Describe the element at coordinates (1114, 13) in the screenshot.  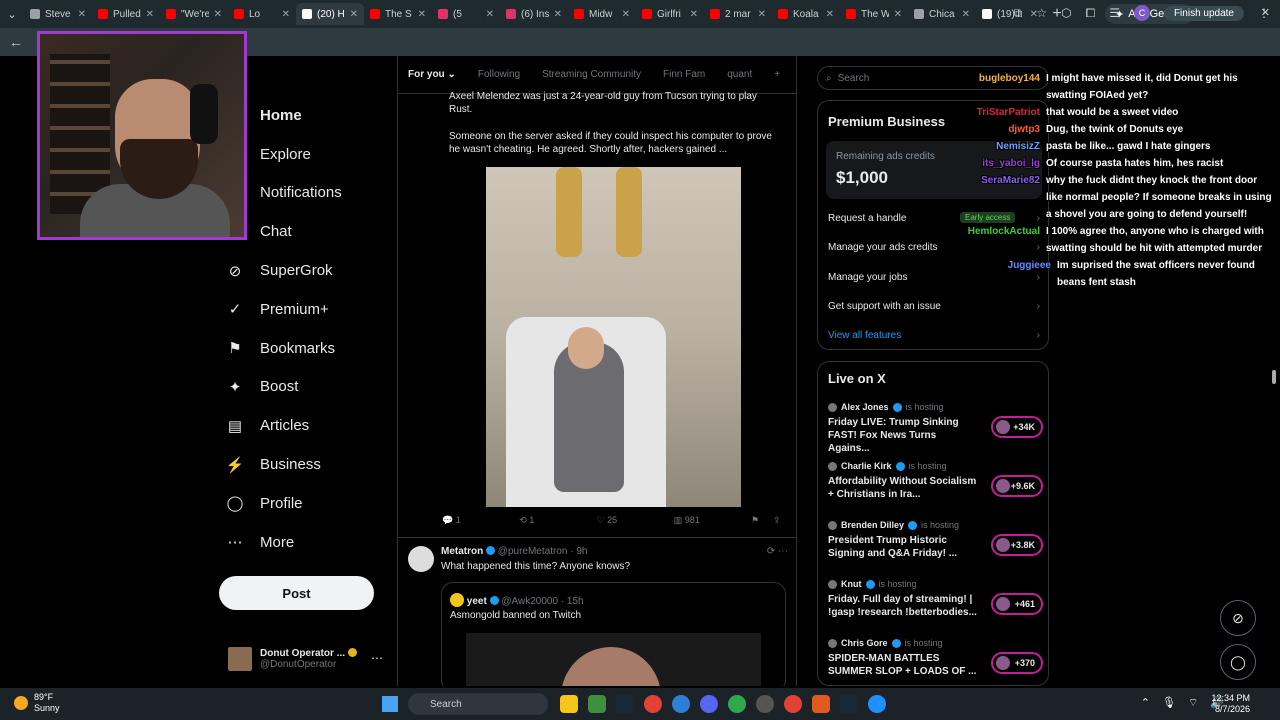
I see `tab-list-icon: ☰` at that location.